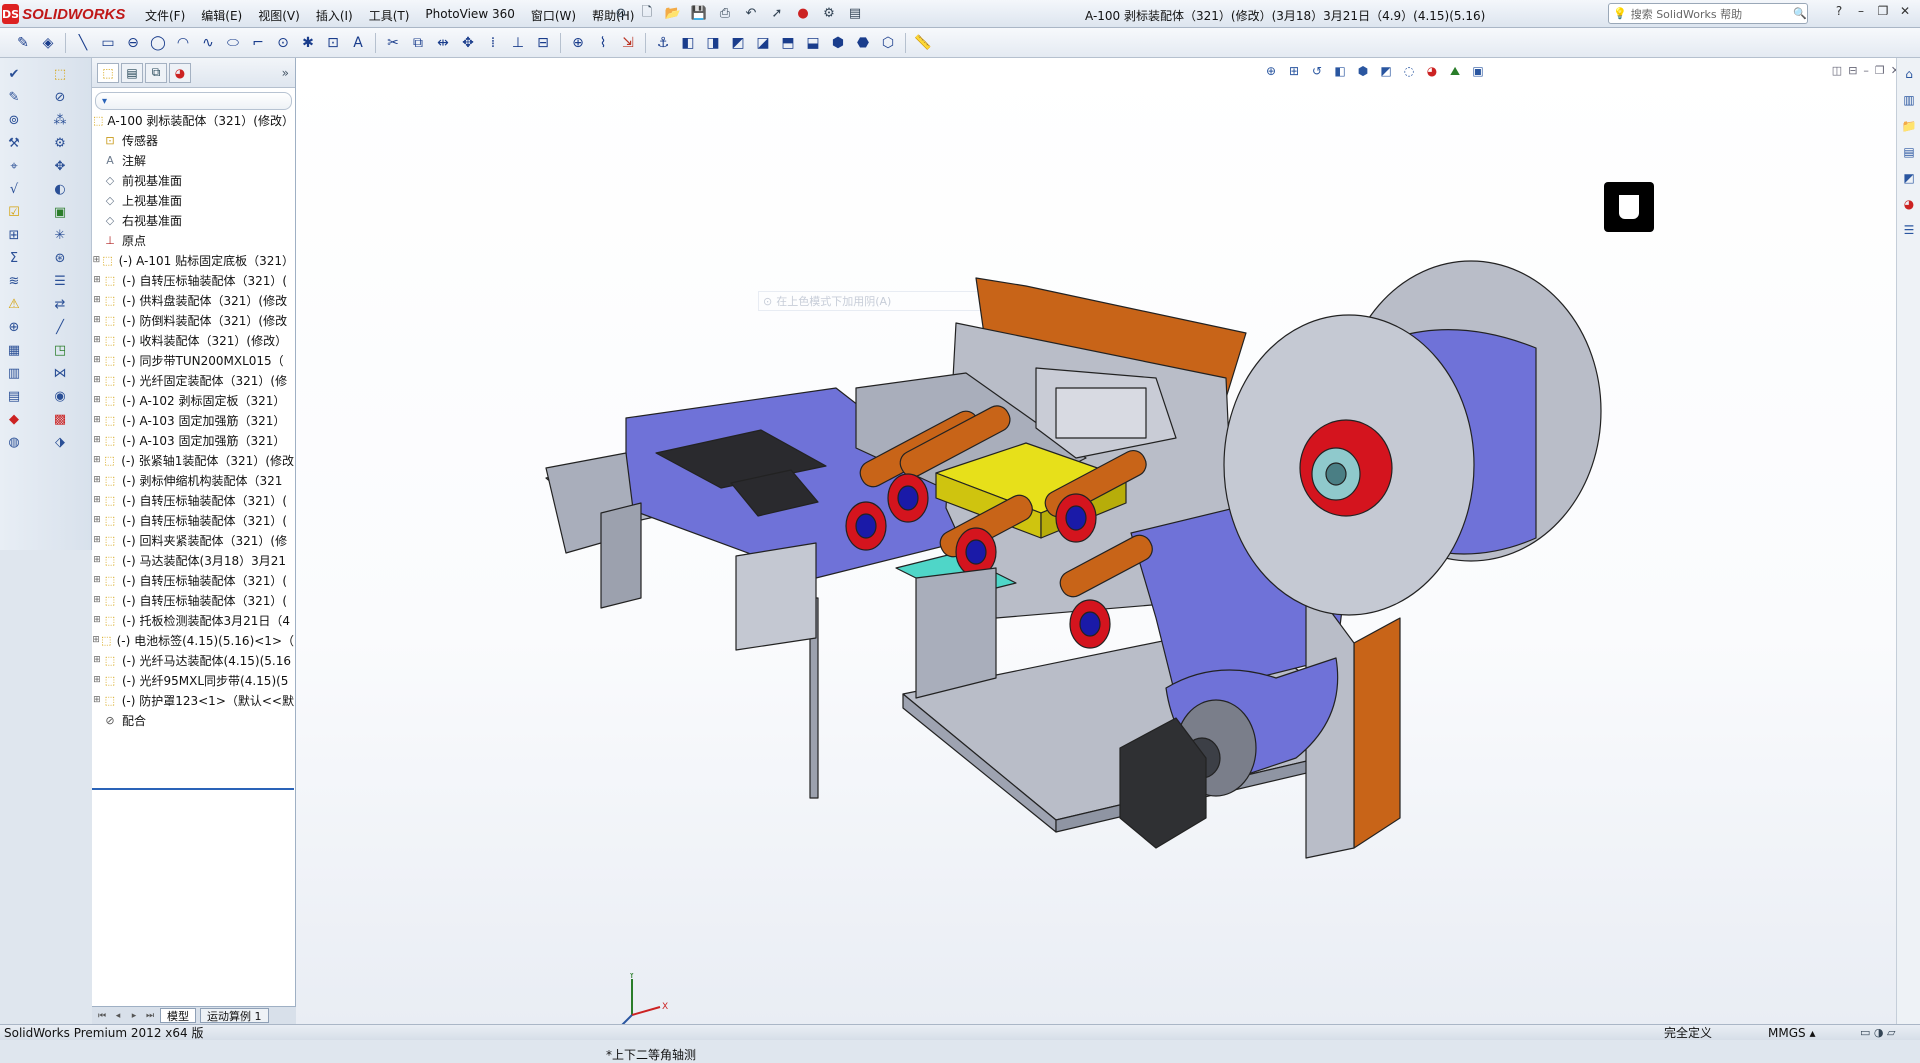  Describe the element at coordinates (469, 15) in the screenshot. I see `menu-photoview: PhotoView 360` at that location.